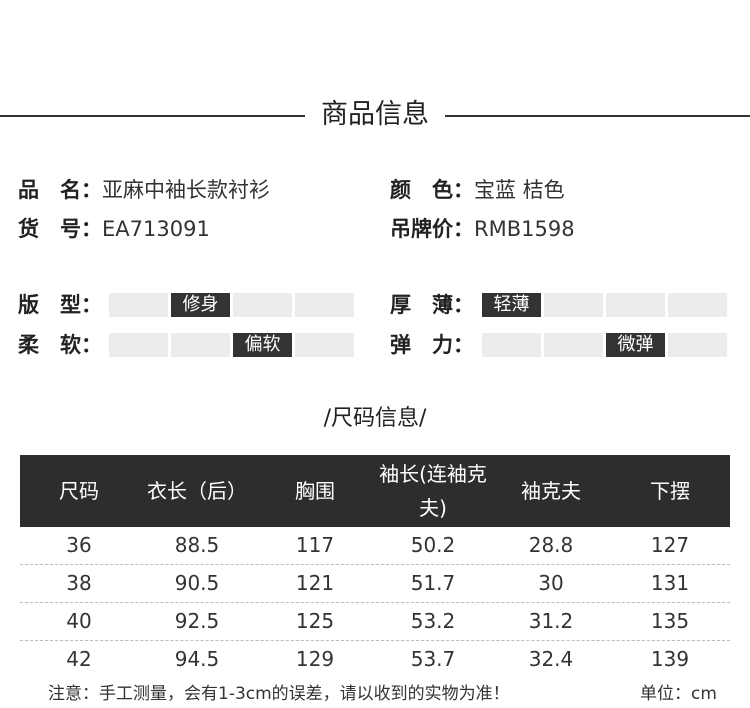  I want to click on product-sku-row: 货 号：EA713091, so click(114, 229).